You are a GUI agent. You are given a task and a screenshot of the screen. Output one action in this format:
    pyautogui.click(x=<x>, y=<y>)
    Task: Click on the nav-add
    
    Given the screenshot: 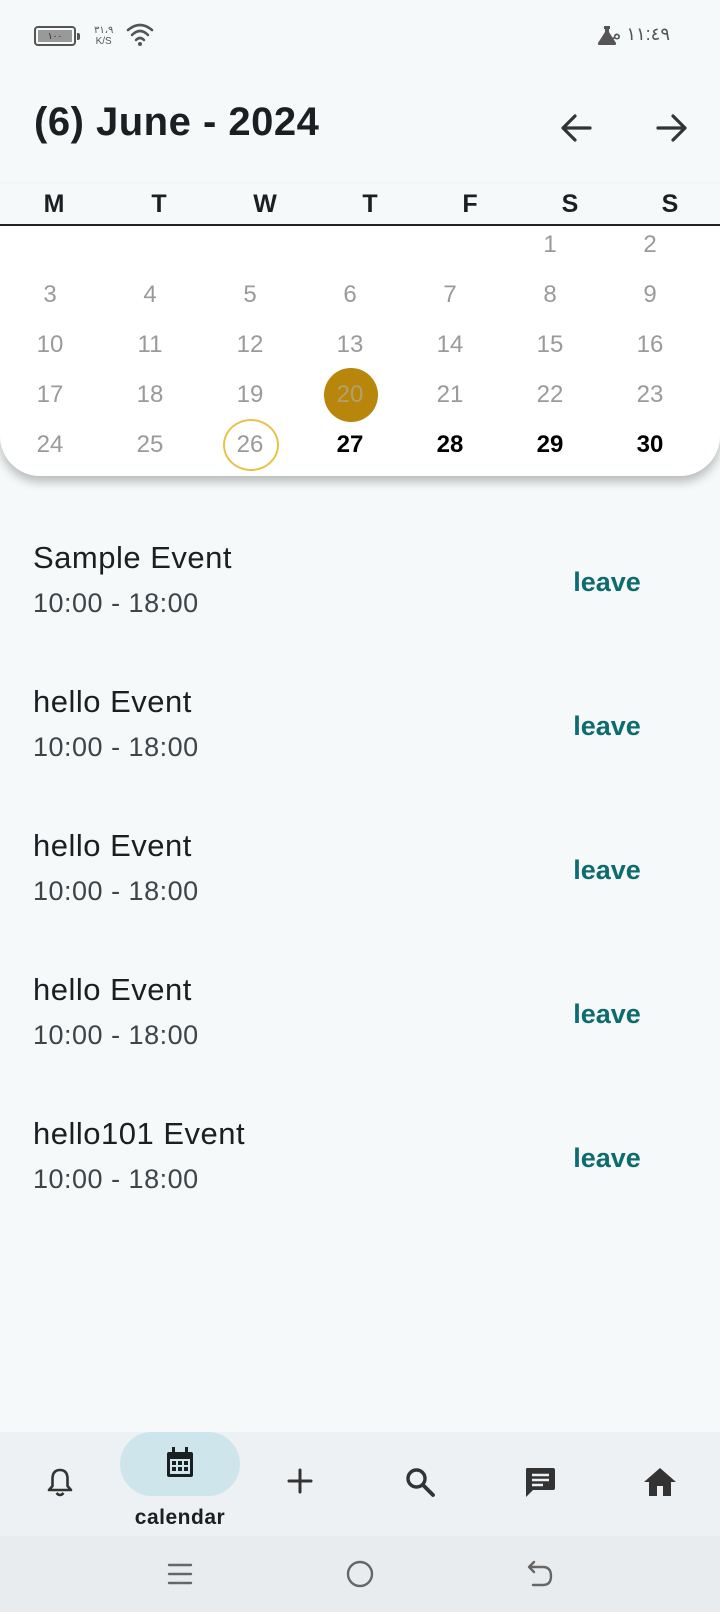 What is the action you would take?
    pyautogui.click(x=300, y=1484)
    